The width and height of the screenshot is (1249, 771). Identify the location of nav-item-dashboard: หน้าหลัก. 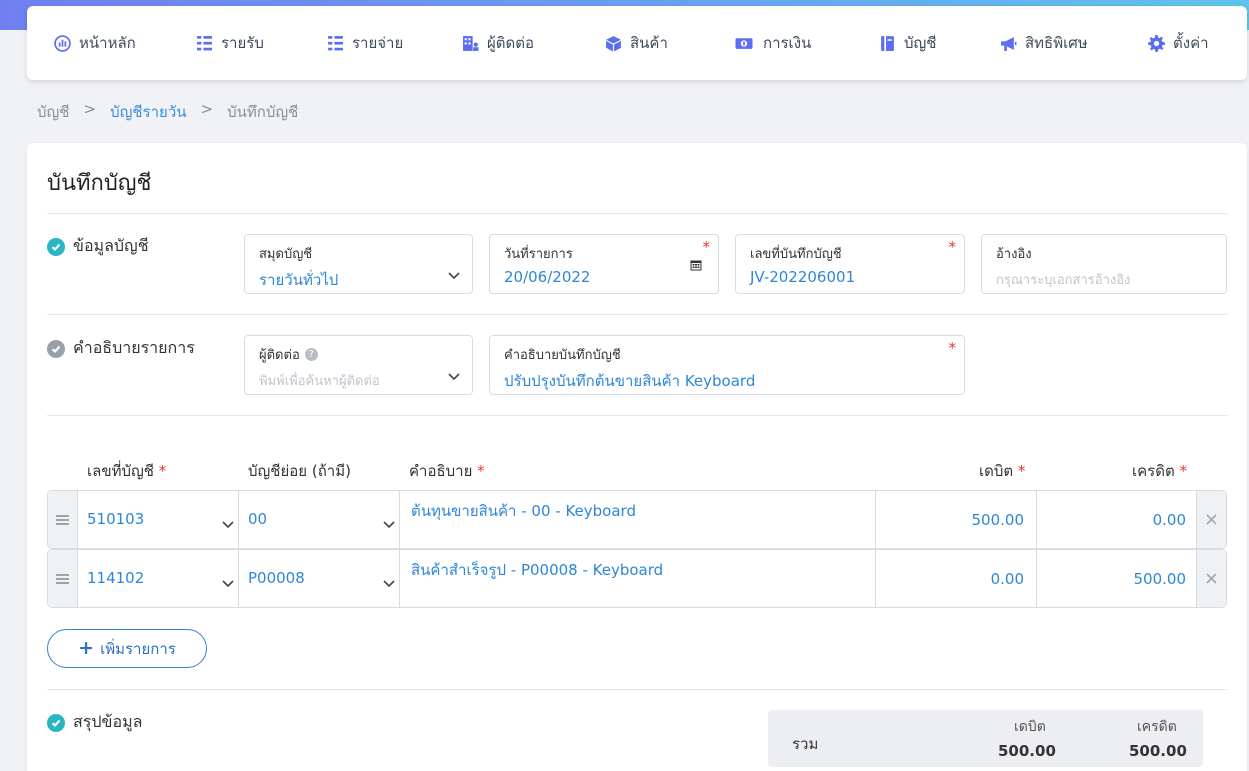
(95, 43).